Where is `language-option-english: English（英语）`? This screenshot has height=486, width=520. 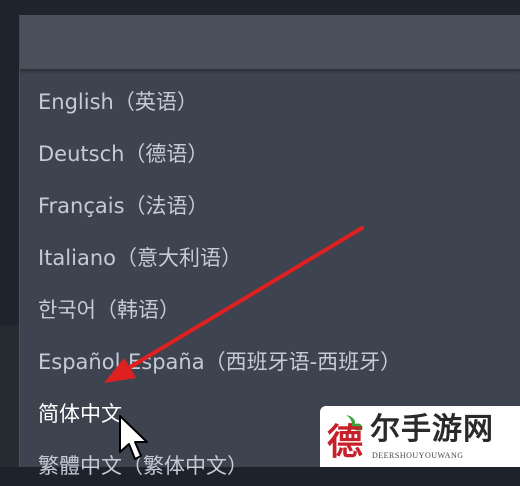
language-option-english: English（英语） is located at coordinates (273, 102).